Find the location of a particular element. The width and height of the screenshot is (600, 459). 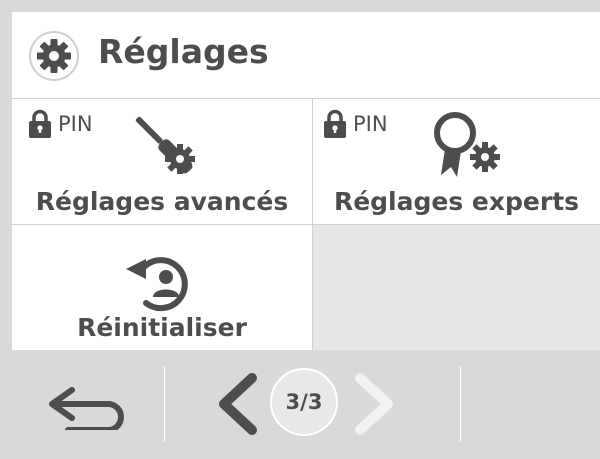

tile-expert-settings: PIN Réglages experts is located at coordinates (456, 161).